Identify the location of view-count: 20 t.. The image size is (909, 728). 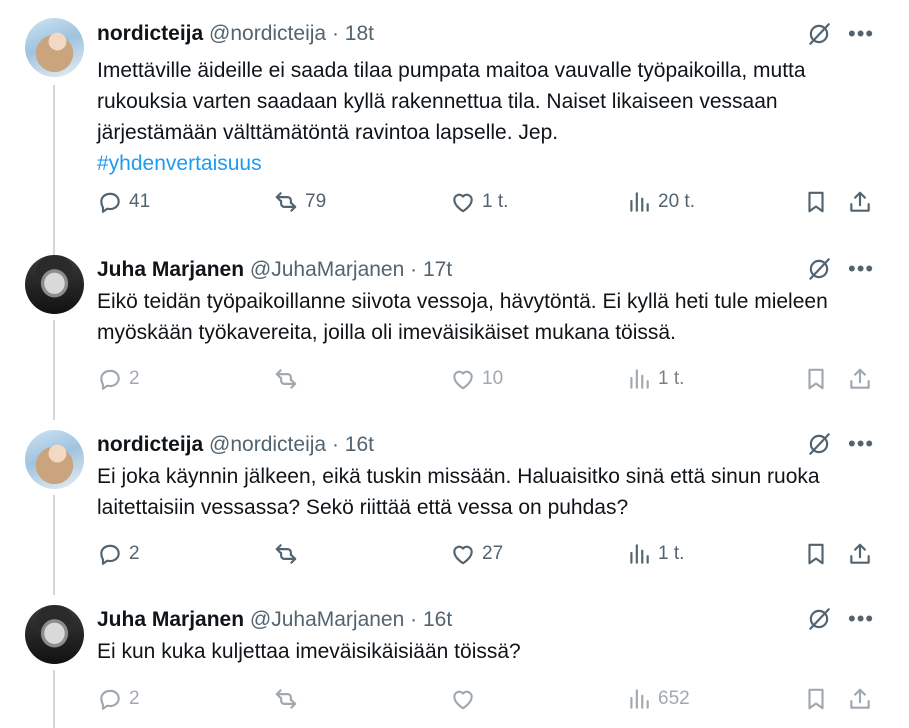
(676, 201).